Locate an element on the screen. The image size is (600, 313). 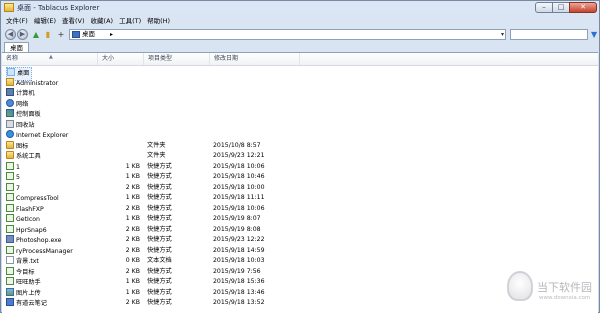
pic-icon is located at coordinates (10, 291).